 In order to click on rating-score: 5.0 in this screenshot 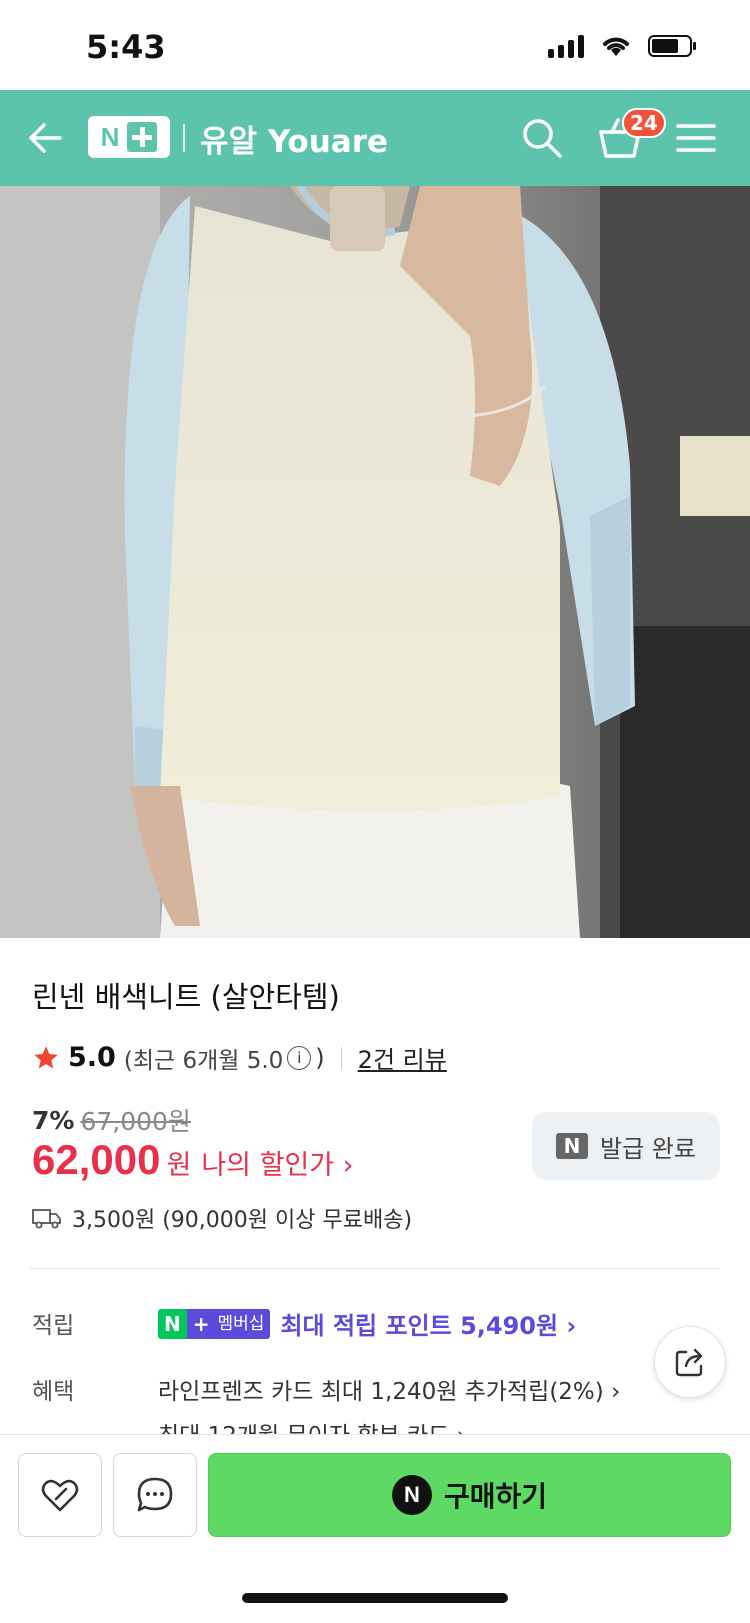, I will do `click(92, 1057)`.